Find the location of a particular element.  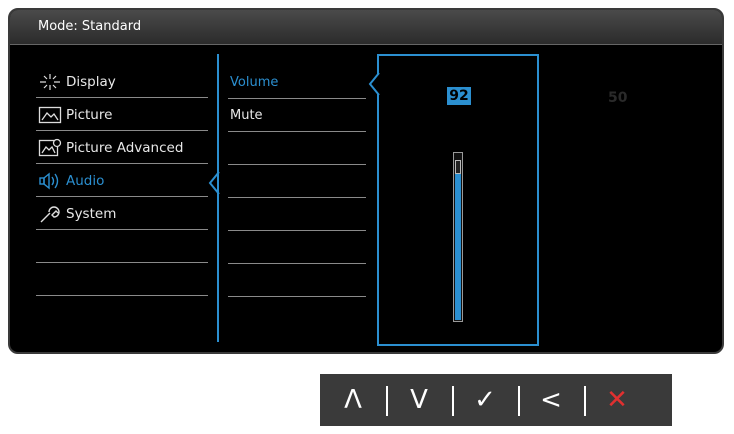

menu-item-picture-advanced: Picture Advanced is located at coordinates (122, 148).